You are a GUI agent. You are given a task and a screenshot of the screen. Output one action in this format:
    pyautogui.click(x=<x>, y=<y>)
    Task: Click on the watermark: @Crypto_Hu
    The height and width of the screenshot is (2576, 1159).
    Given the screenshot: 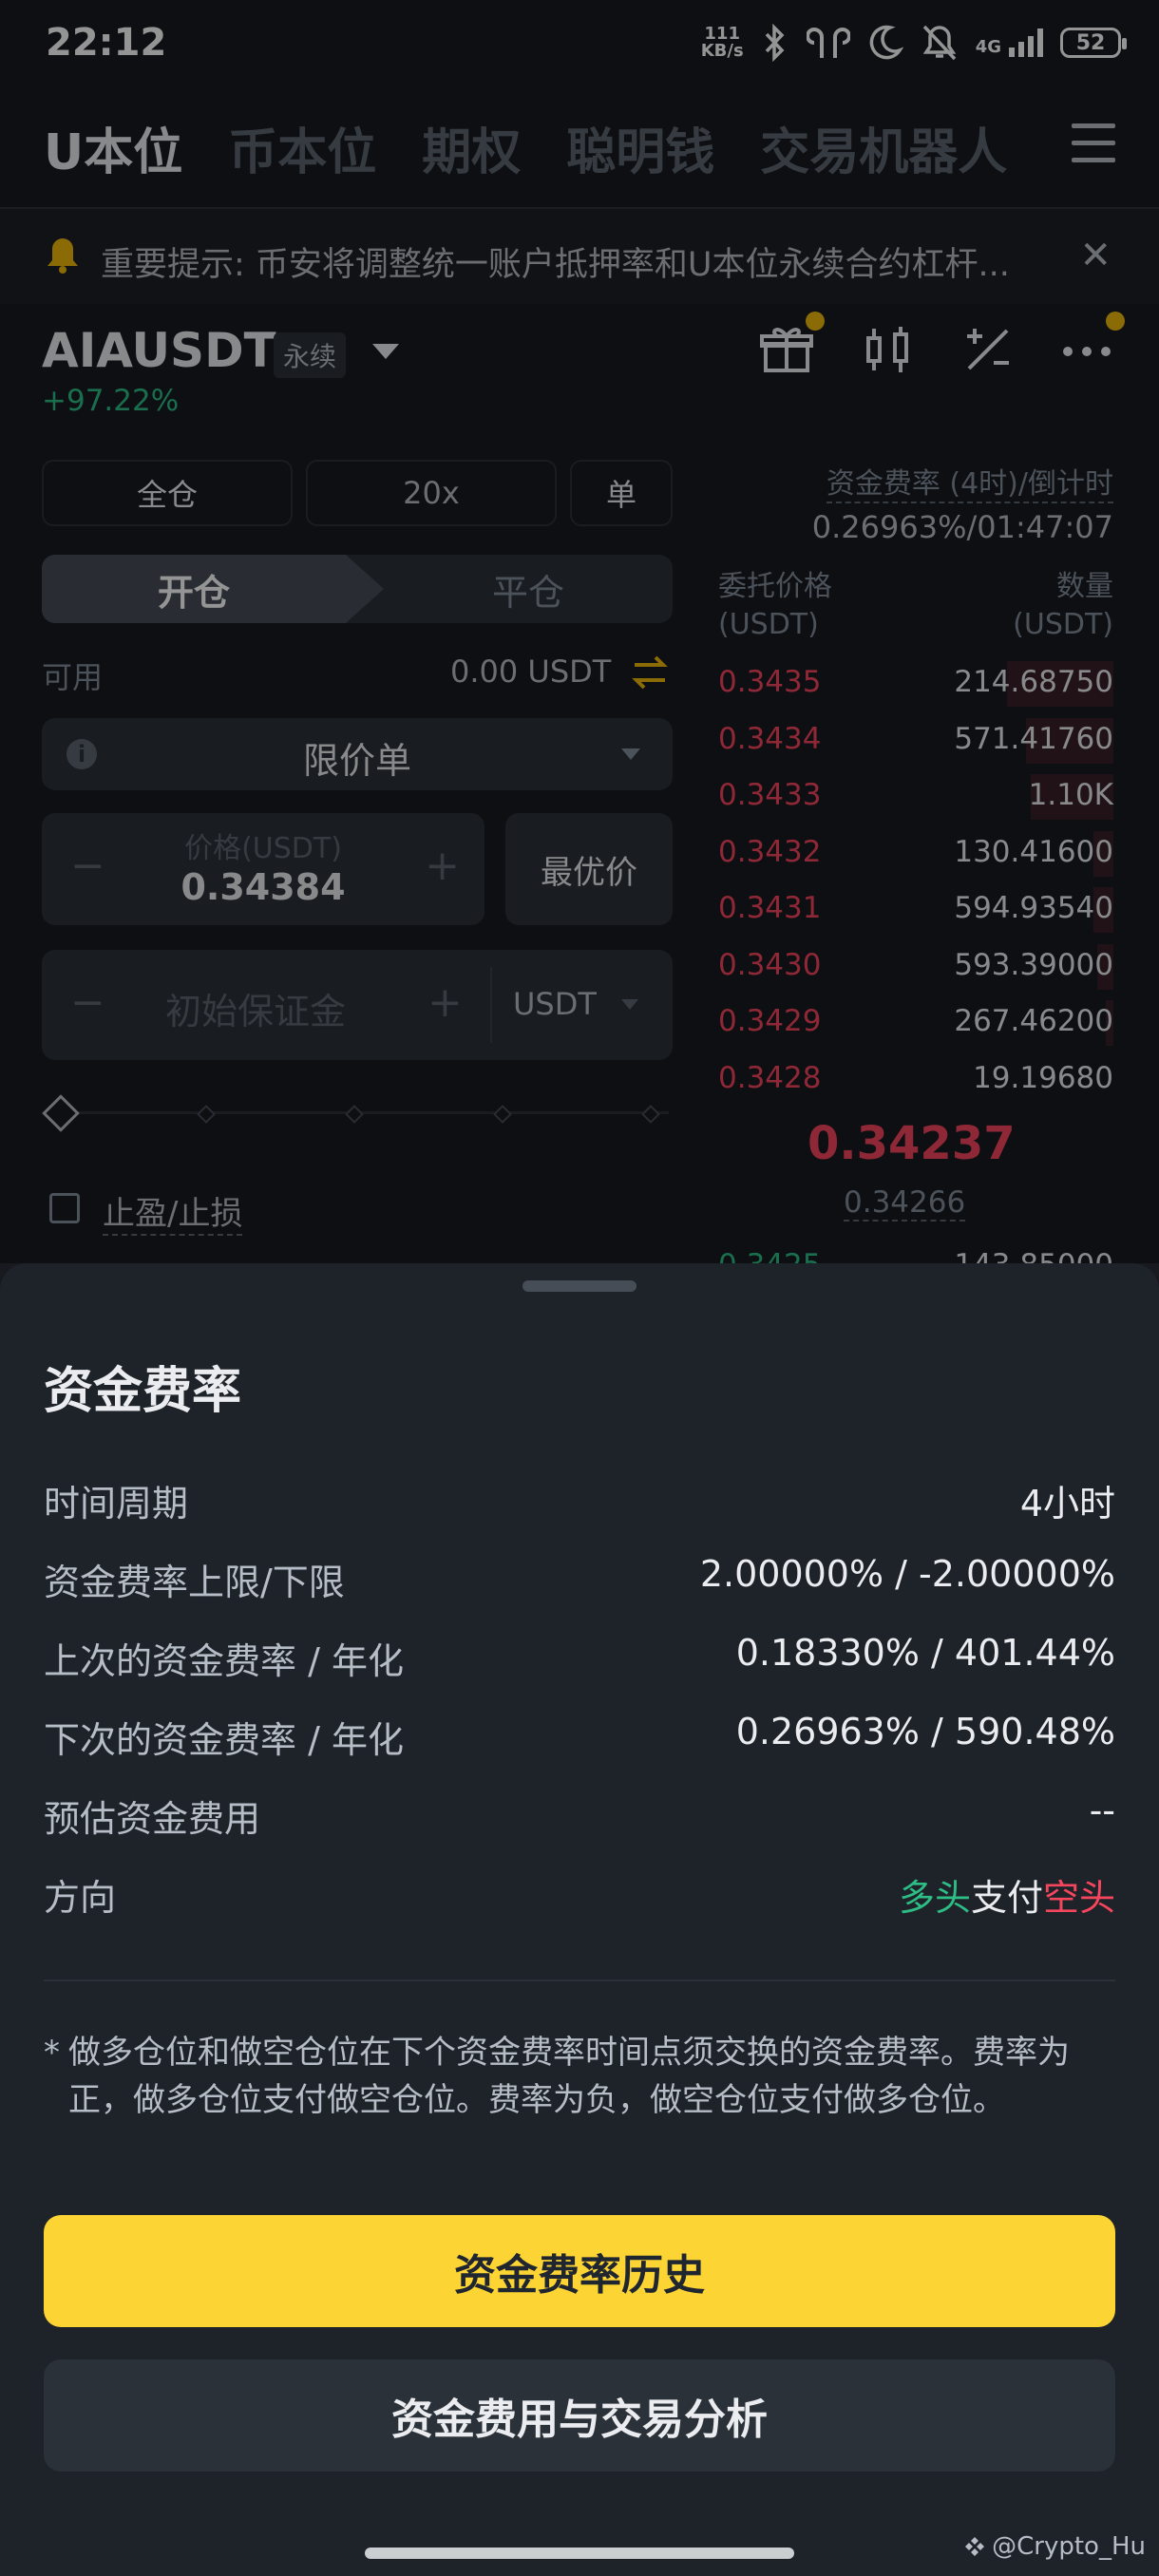 What is the action you would take?
    pyautogui.click(x=1054, y=2546)
    